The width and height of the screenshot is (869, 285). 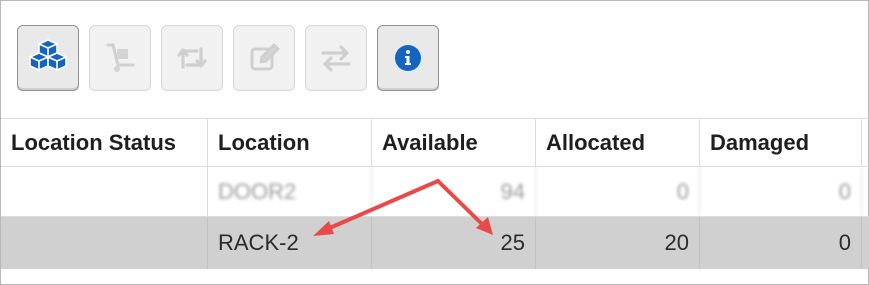 I want to click on column-header-damaged: Damaged, so click(x=781, y=142).